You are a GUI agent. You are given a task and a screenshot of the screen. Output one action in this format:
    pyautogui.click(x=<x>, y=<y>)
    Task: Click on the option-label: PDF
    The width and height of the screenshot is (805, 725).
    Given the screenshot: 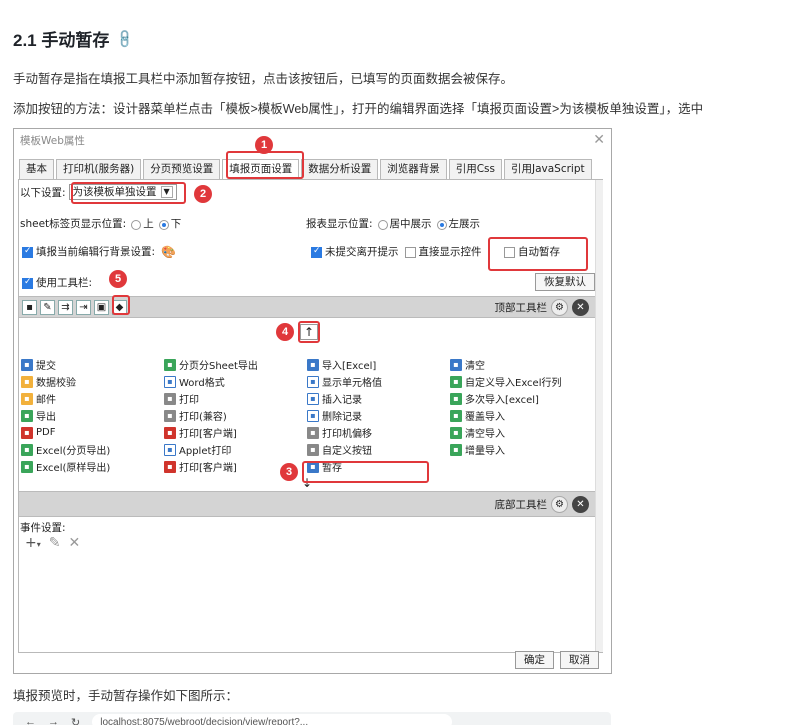 What is the action you would take?
    pyautogui.click(x=46, y=432)
    